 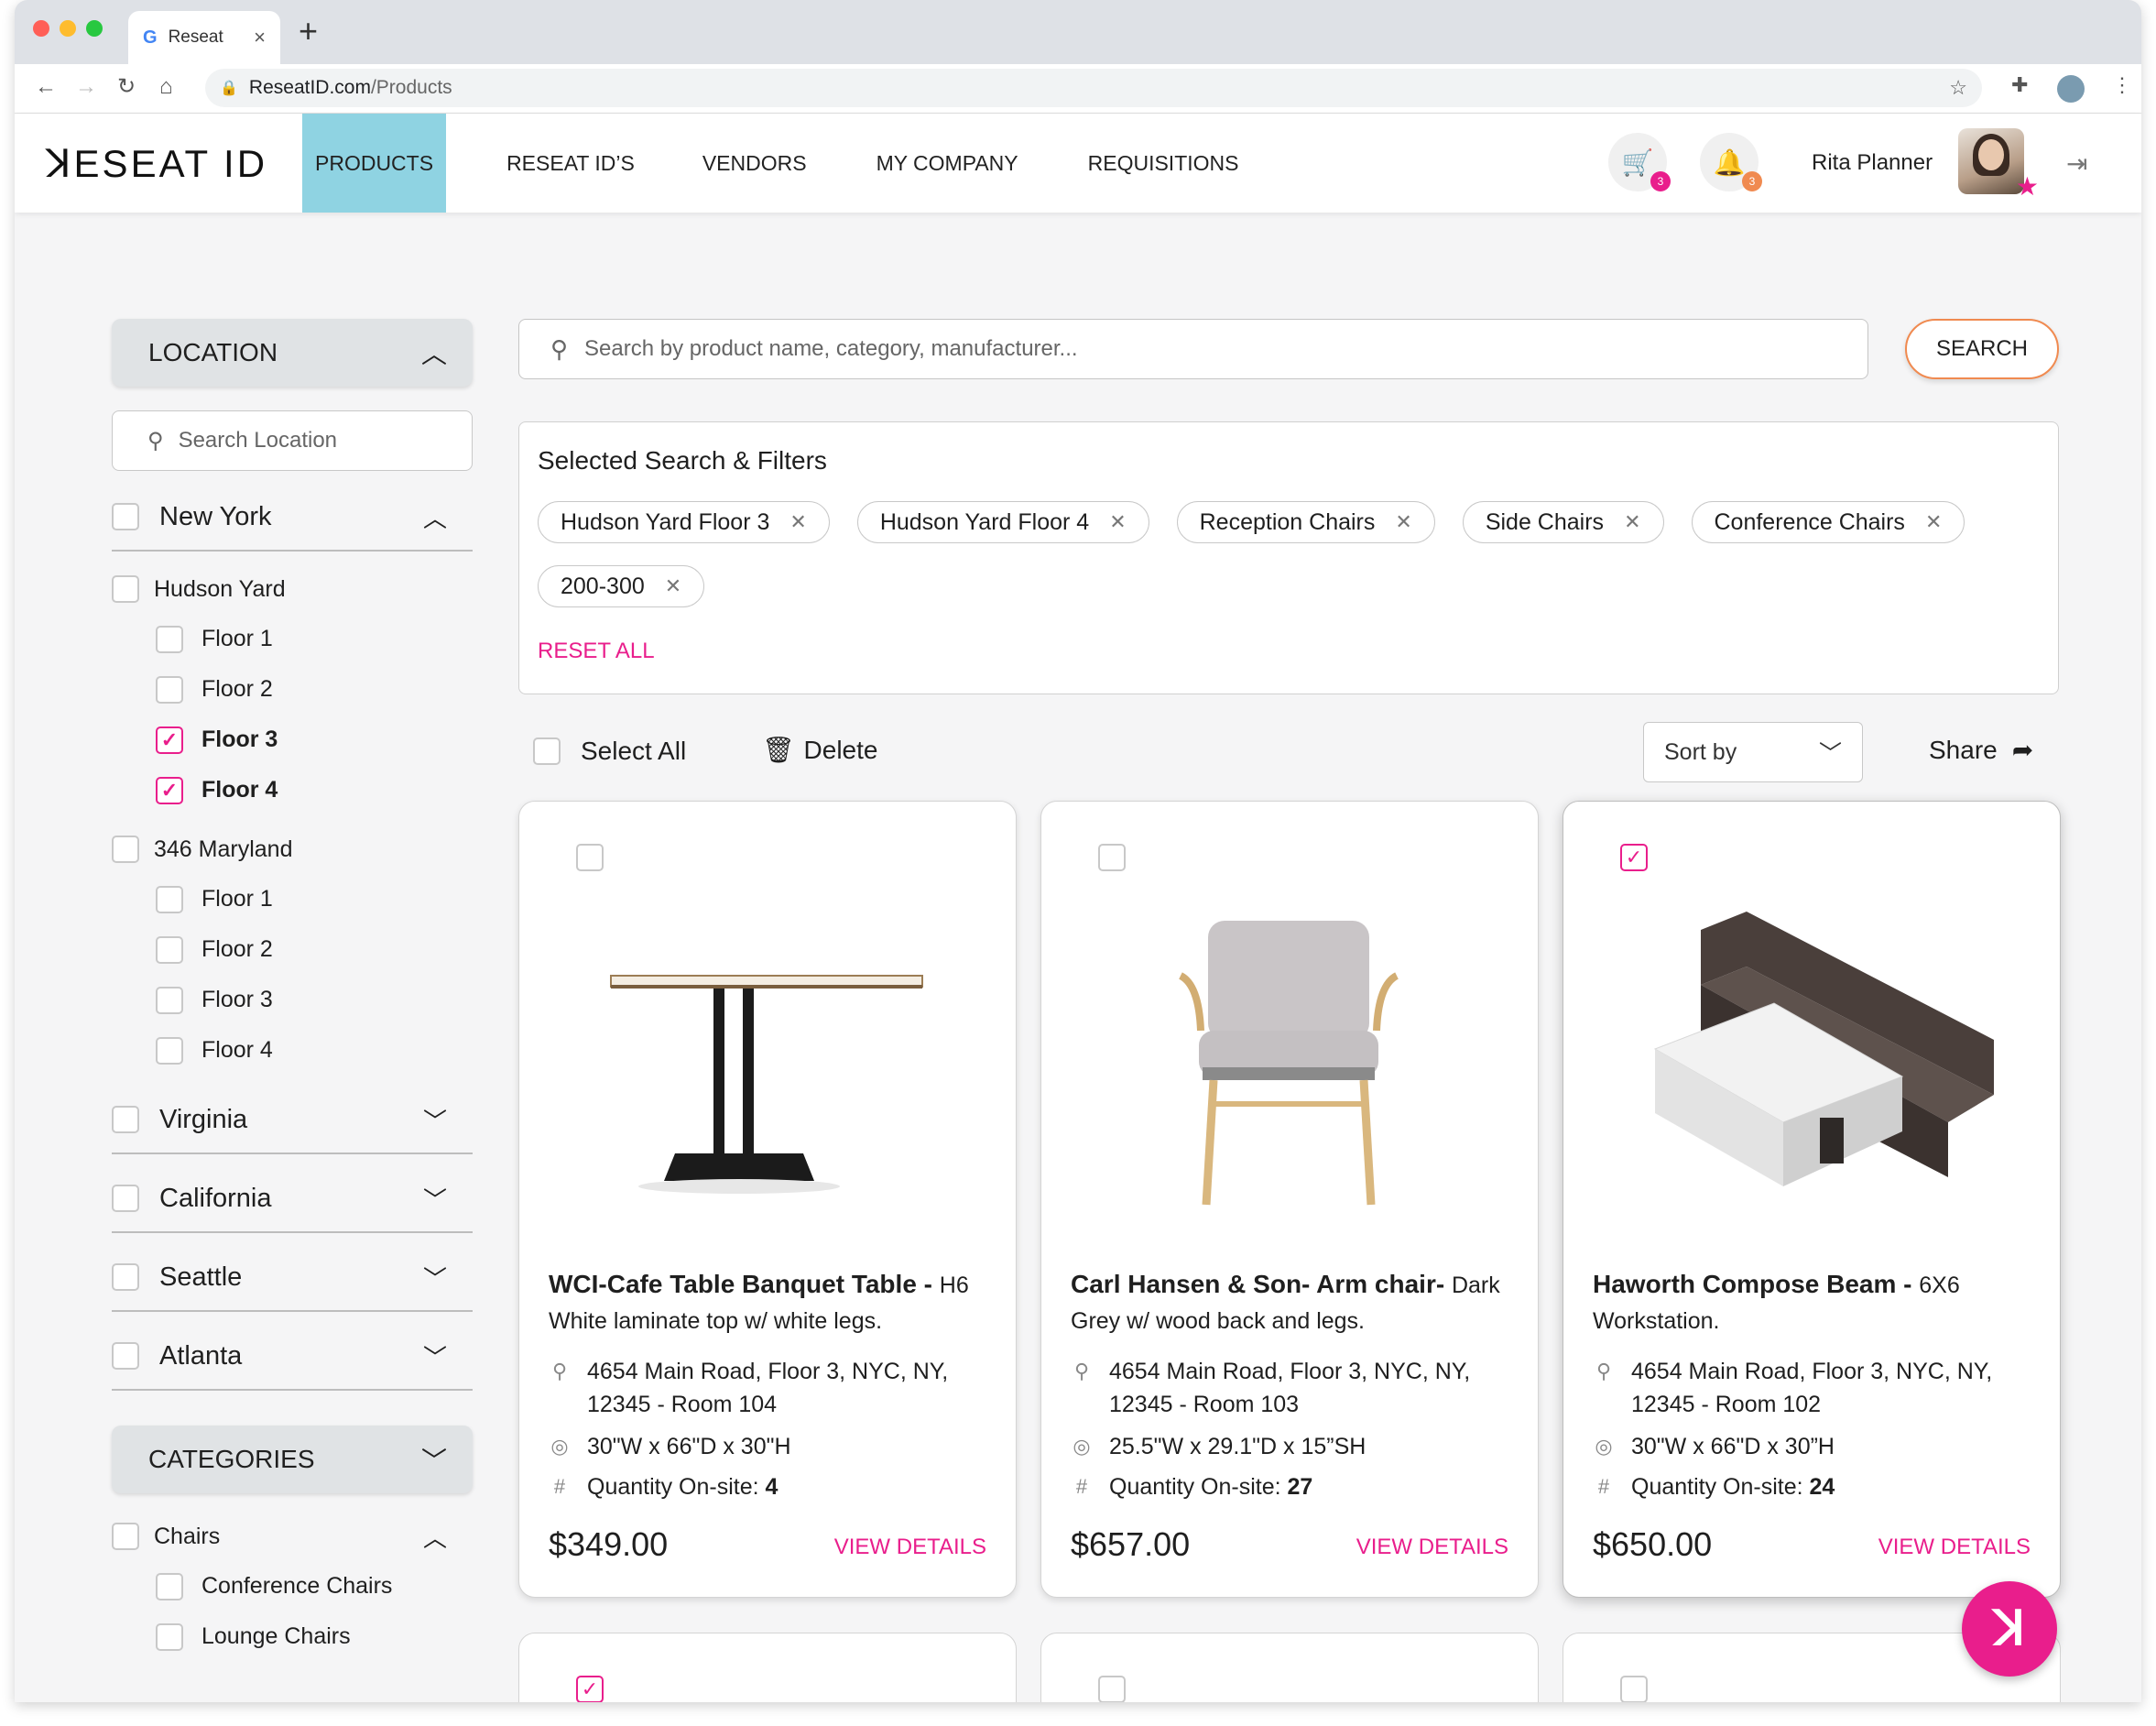 I want to click on browser-menu-icon: ⋮, so click(x=2122, y=85).